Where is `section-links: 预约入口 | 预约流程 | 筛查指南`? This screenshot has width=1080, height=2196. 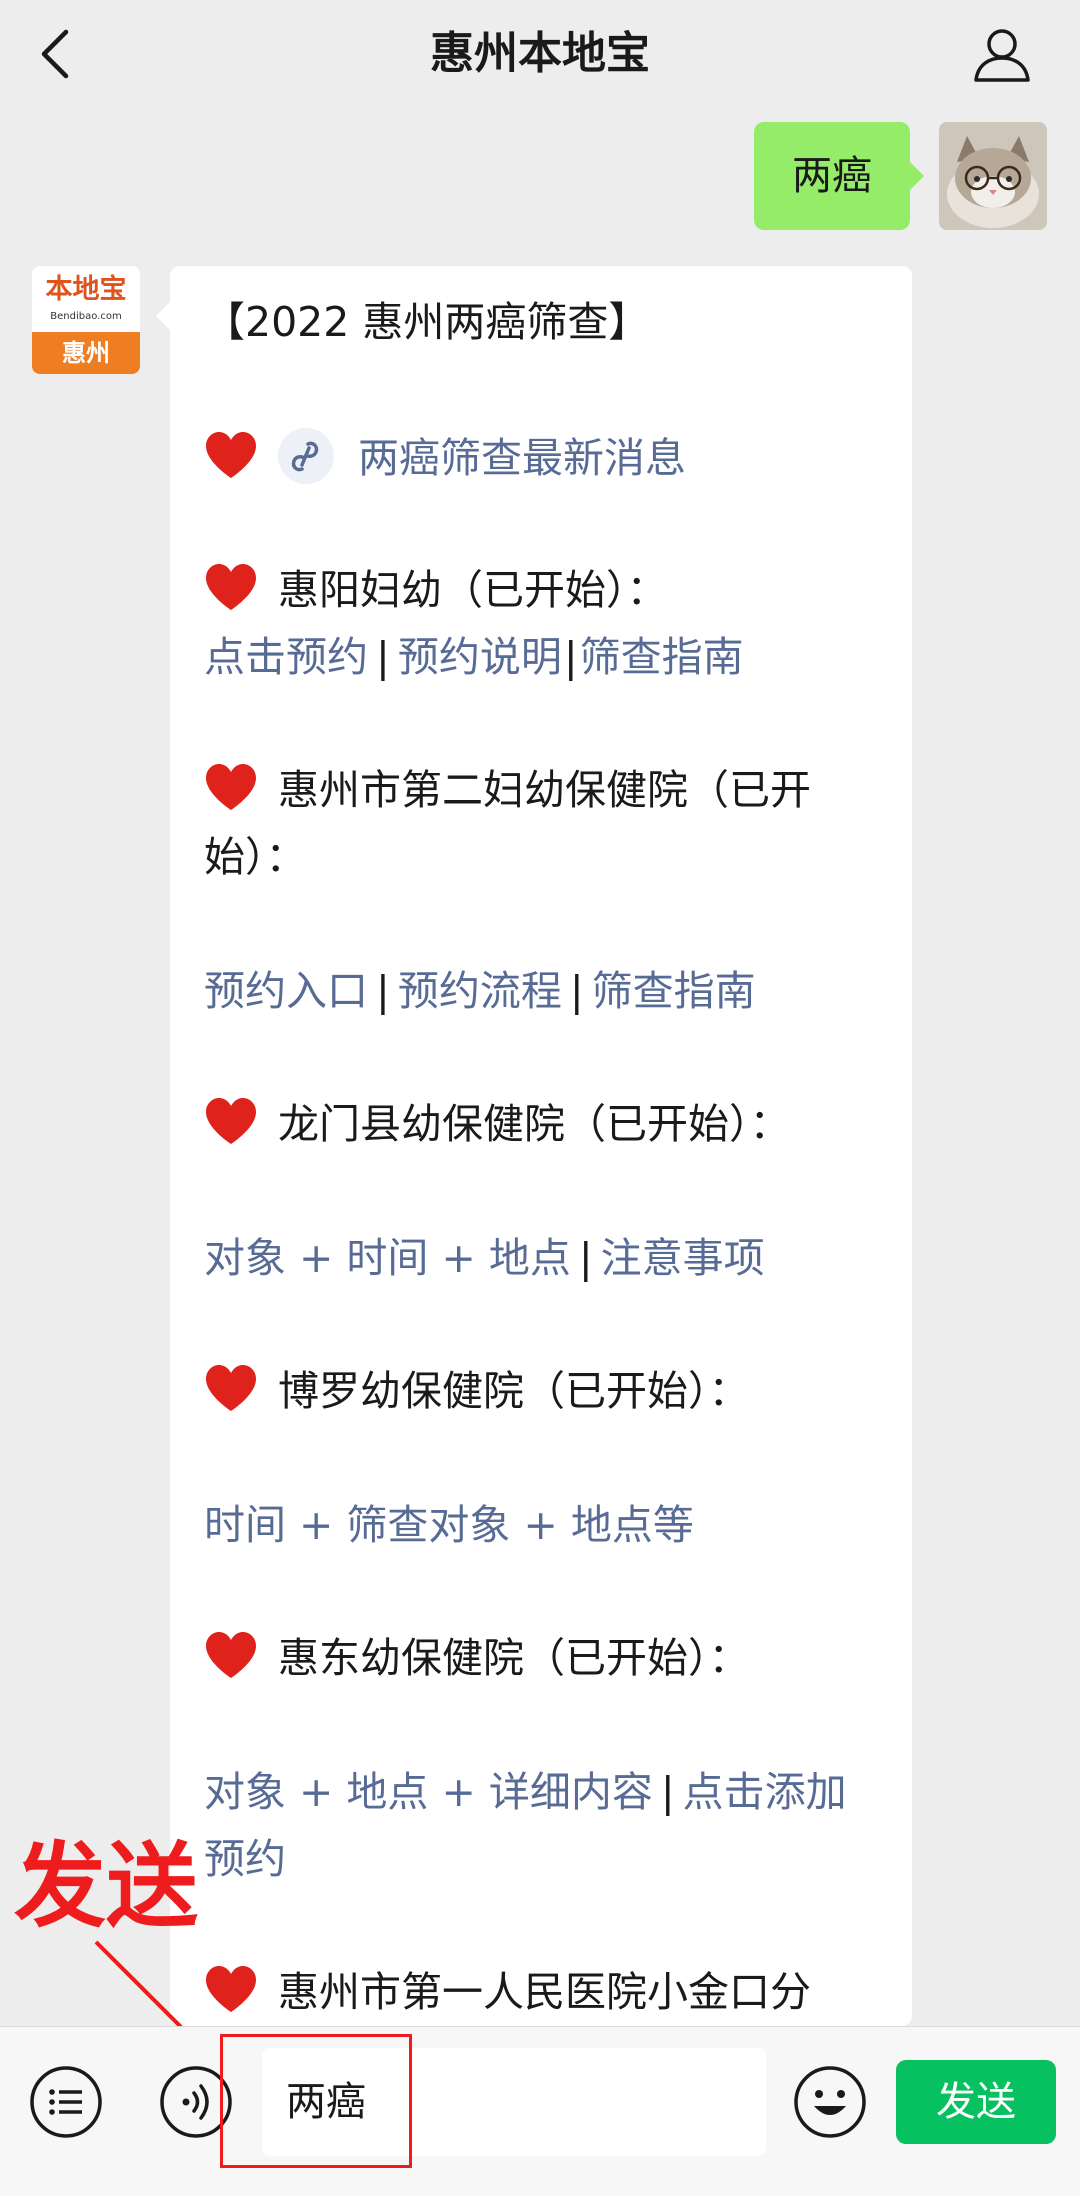
section-links: 预约入口 | 预约流程 | 筛查指南 is located at coordinates (480, 991).